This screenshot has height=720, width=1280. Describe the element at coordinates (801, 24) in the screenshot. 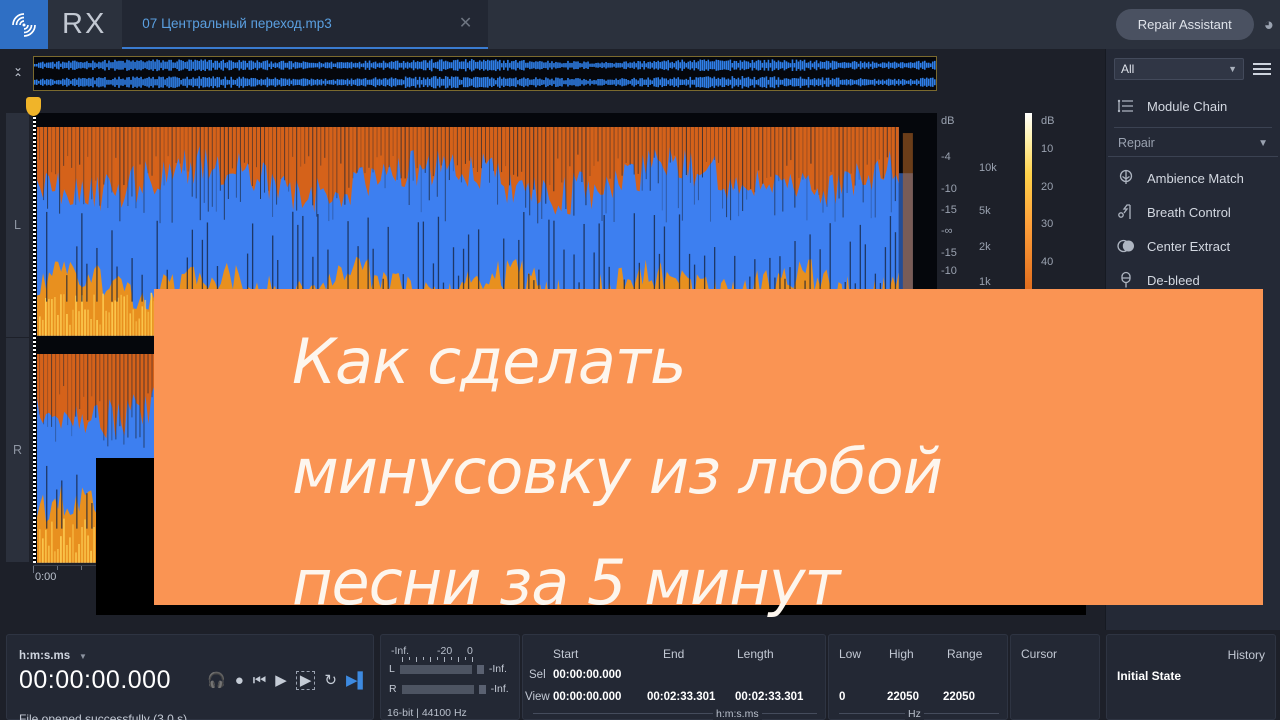

I see `titlebar-spacer` at that location.